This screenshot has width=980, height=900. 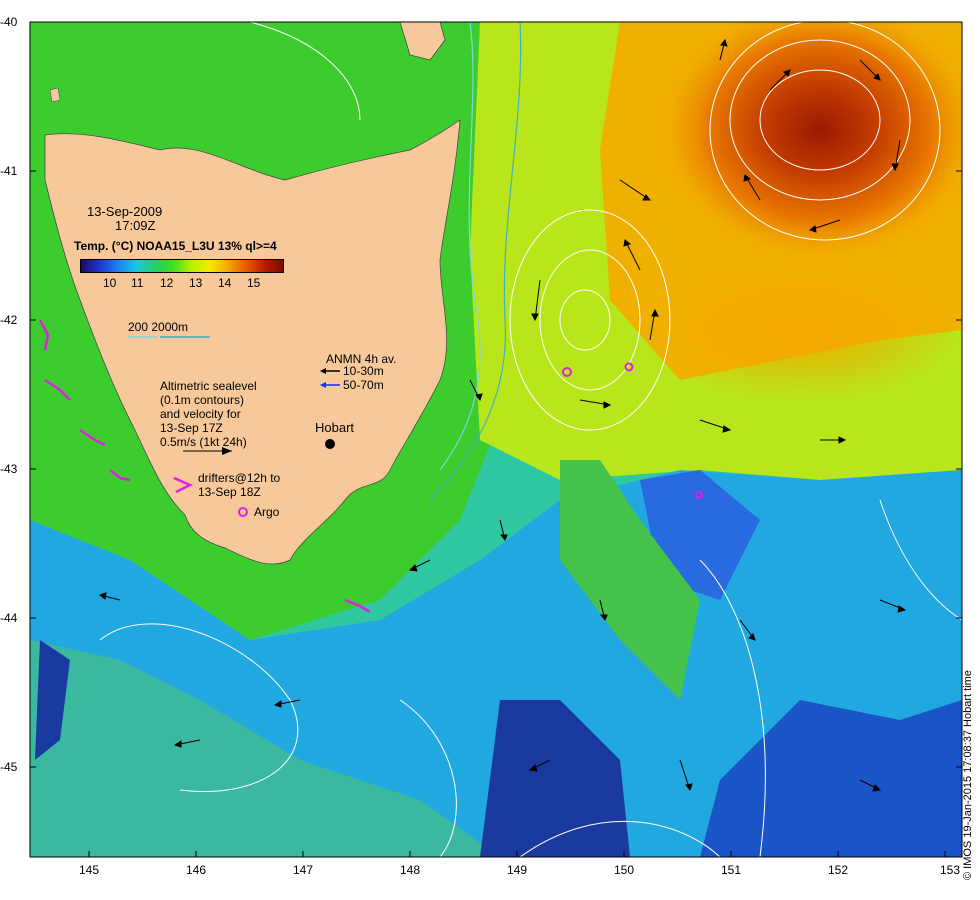 What do you see at coordinates (89, 870) in the screenshot?
I see `x-tick-1: 145` at bounding box center [89, 870].